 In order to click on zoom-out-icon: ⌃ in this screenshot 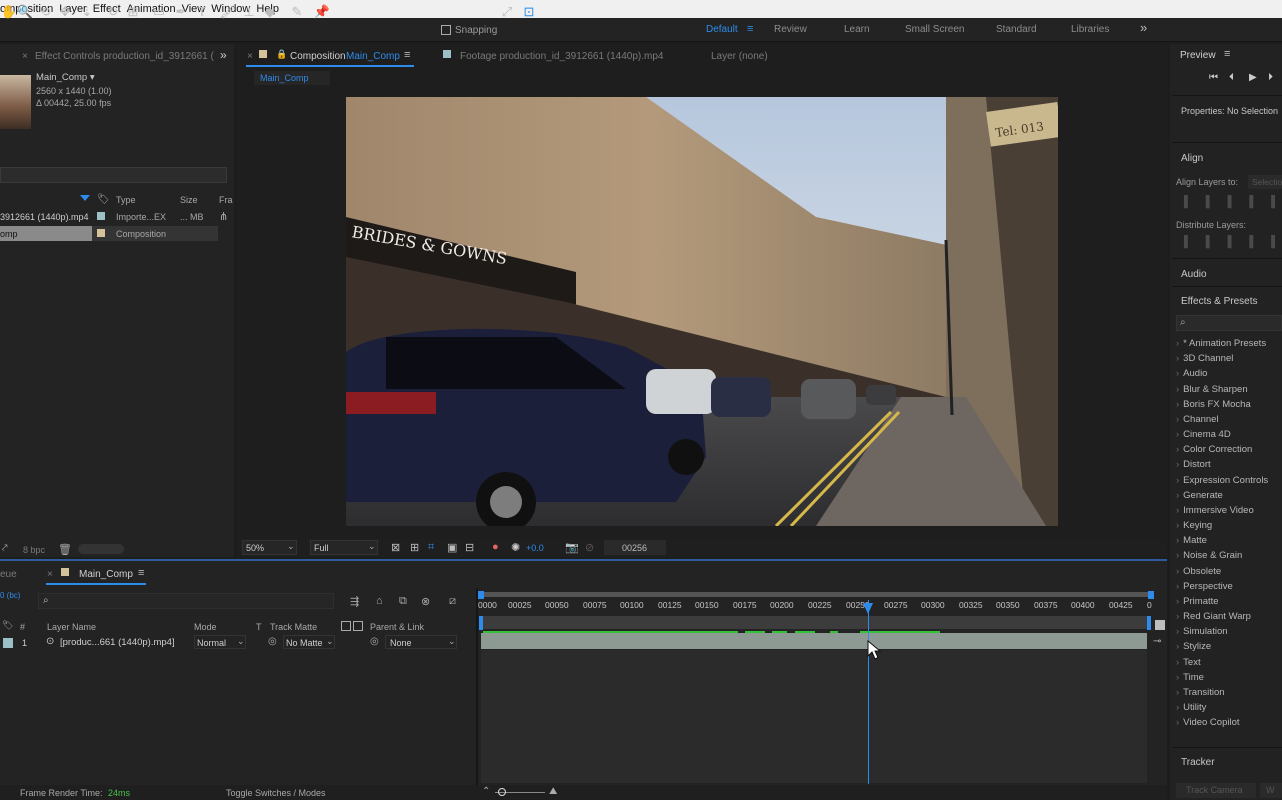, I will do `click(486, 791)`.